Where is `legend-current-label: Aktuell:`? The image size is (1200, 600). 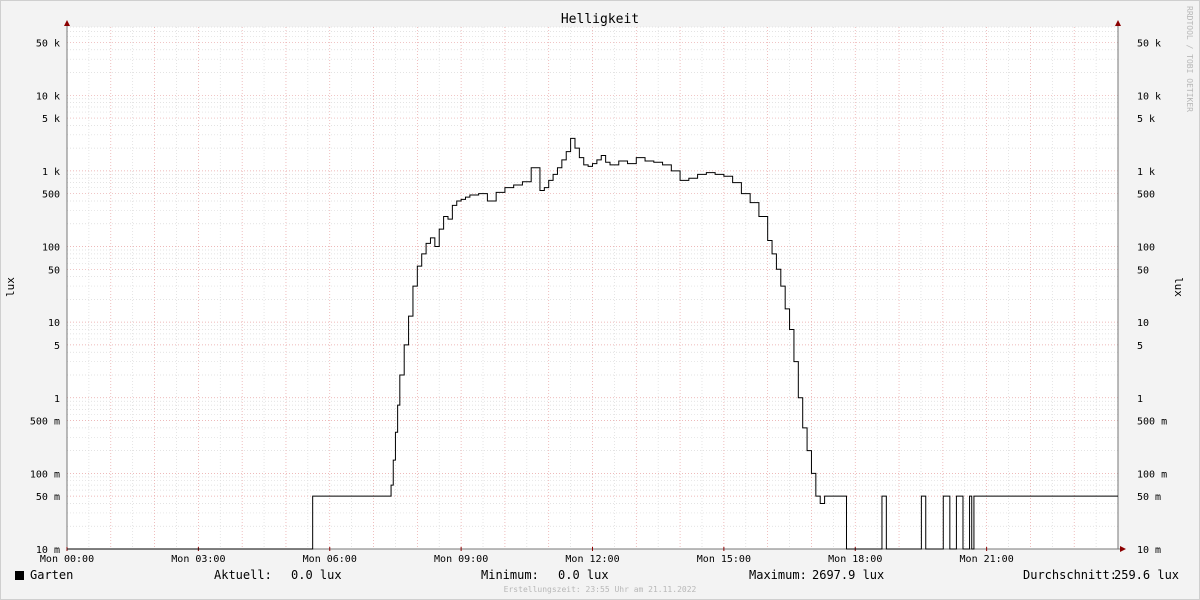
legend-current-label: Aktuell: is located at coordinates (243, 575).